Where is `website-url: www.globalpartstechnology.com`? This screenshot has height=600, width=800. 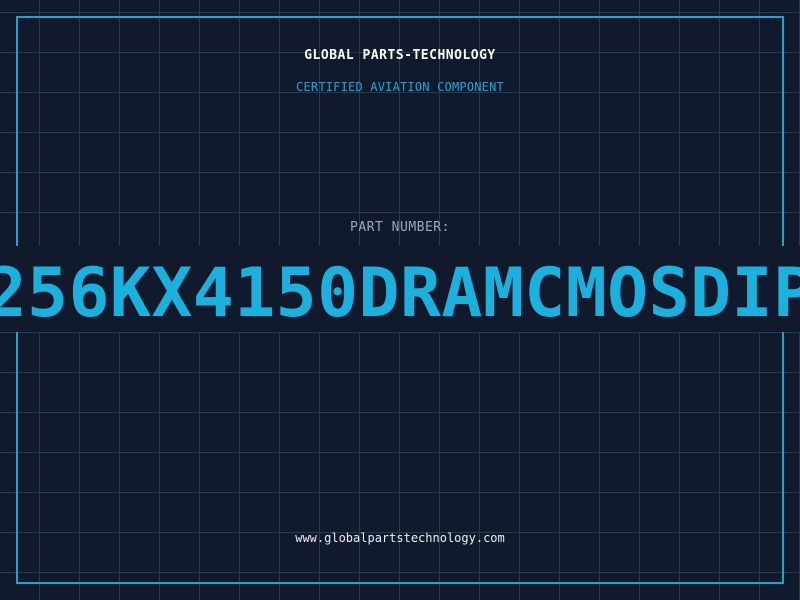 website-url: www.globalpartstechnology.com is located at coordinates (400, 538).